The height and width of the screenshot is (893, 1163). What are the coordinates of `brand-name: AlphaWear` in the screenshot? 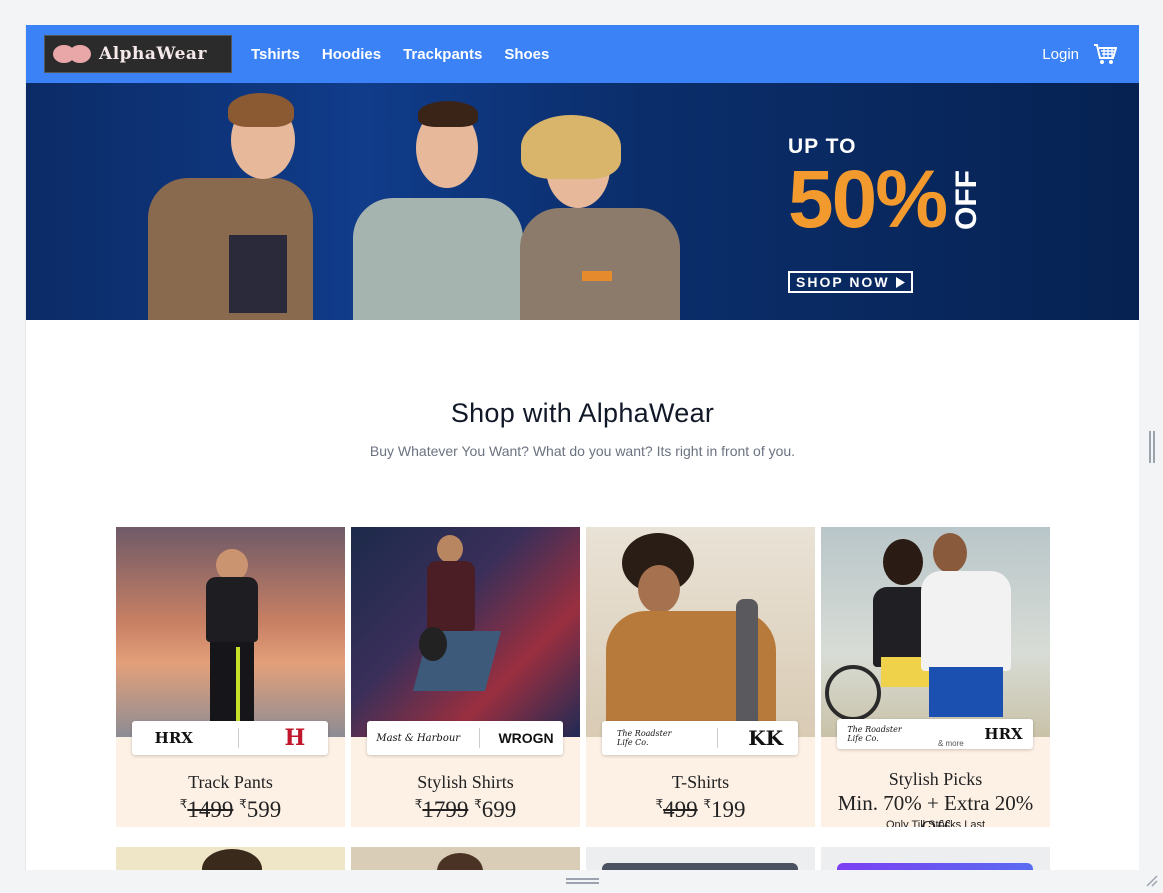 It's located at (153, 54).